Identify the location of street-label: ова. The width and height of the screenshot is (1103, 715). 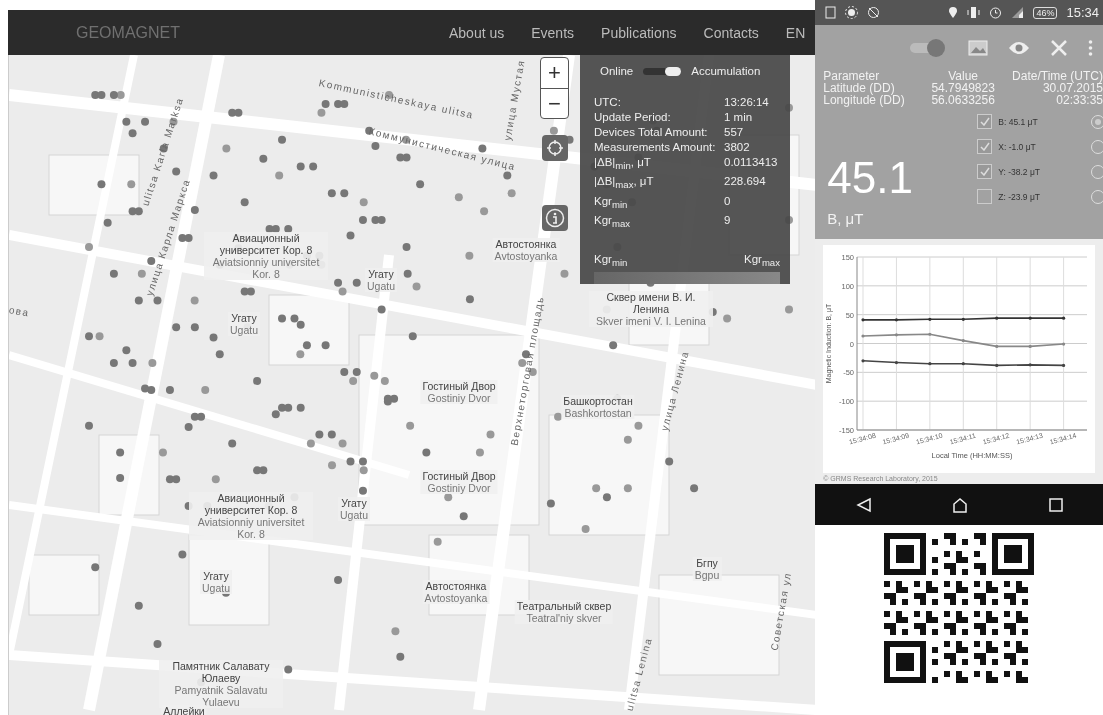
(20, 311).